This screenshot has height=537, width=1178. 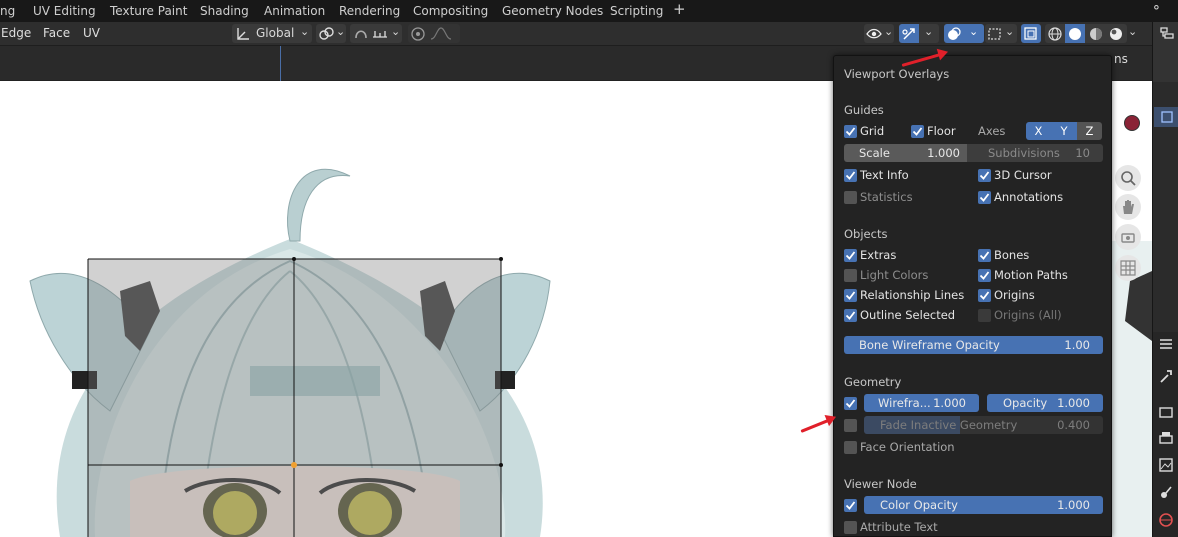 What do you see at coordinates (1086, 33) in the screenshot?
I see `shading-mode-group` at bounding box center [1086, 33].